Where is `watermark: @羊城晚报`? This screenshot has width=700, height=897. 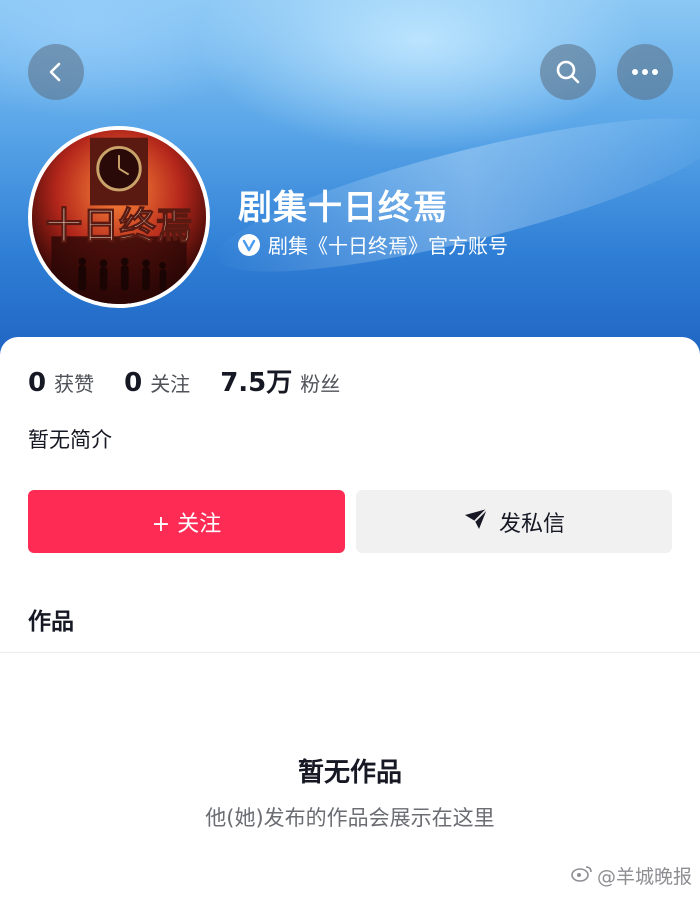 watermark: @羊城晚报 is located at coordinates (631, 875).